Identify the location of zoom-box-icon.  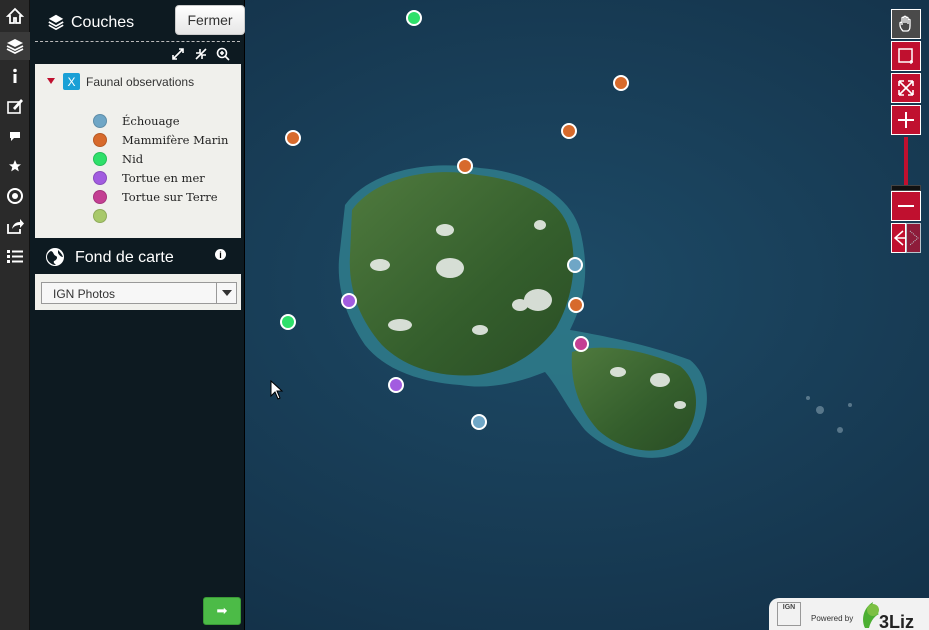
(905, 56).